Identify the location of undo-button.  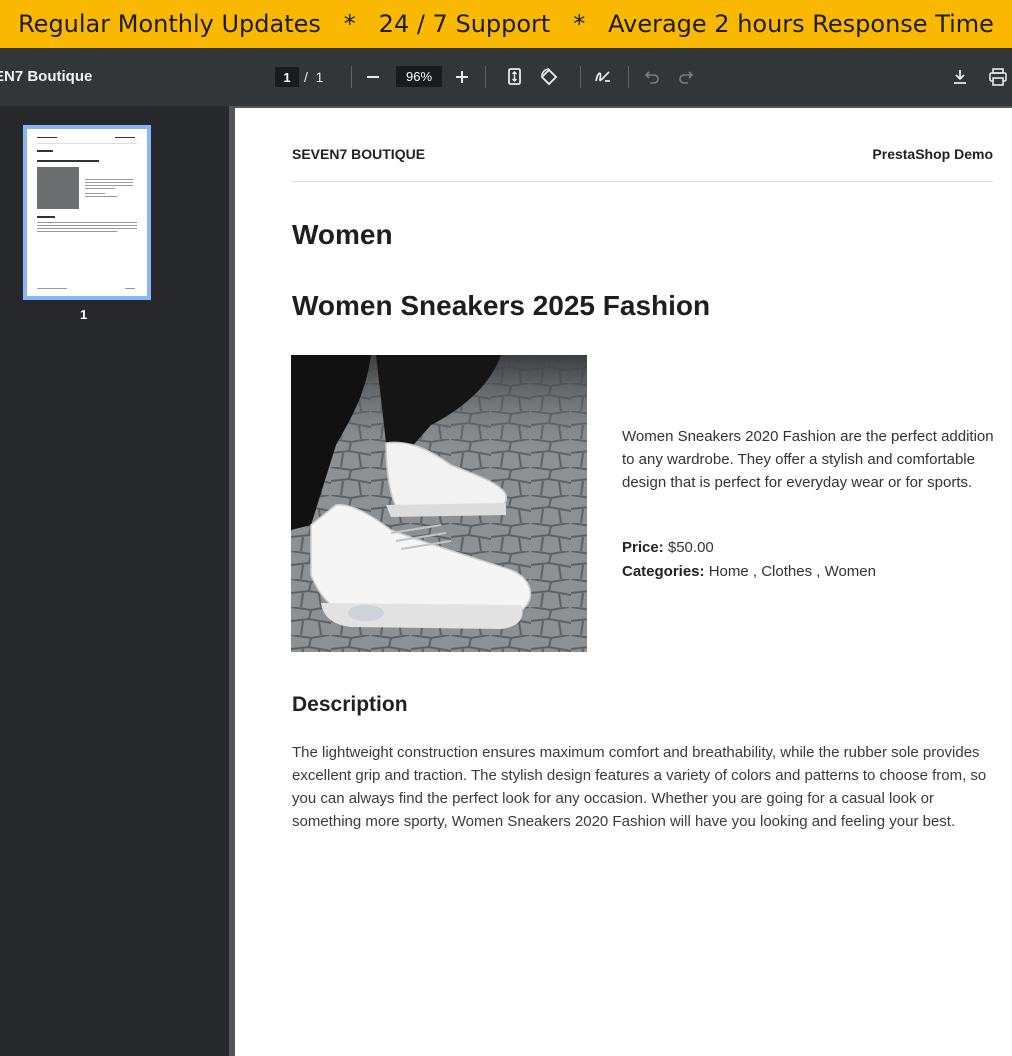
(652, 77).